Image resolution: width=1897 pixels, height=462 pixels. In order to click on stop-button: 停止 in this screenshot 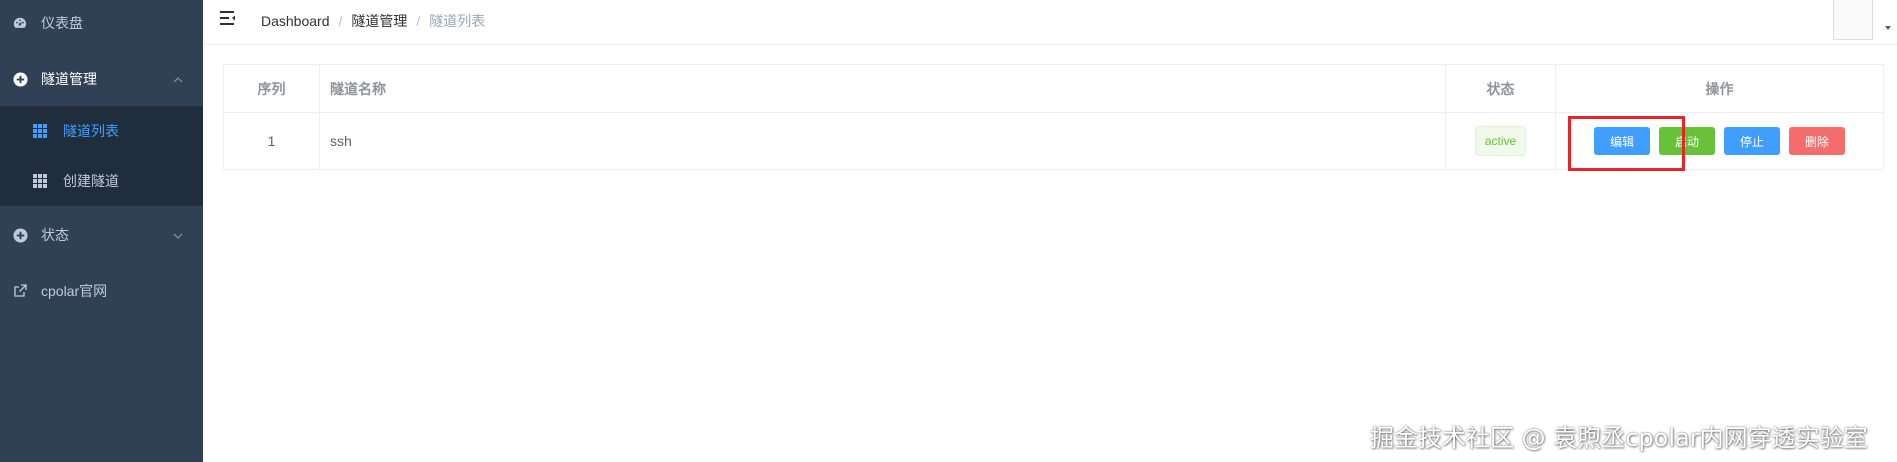, I will do `click(1752, 141)`.